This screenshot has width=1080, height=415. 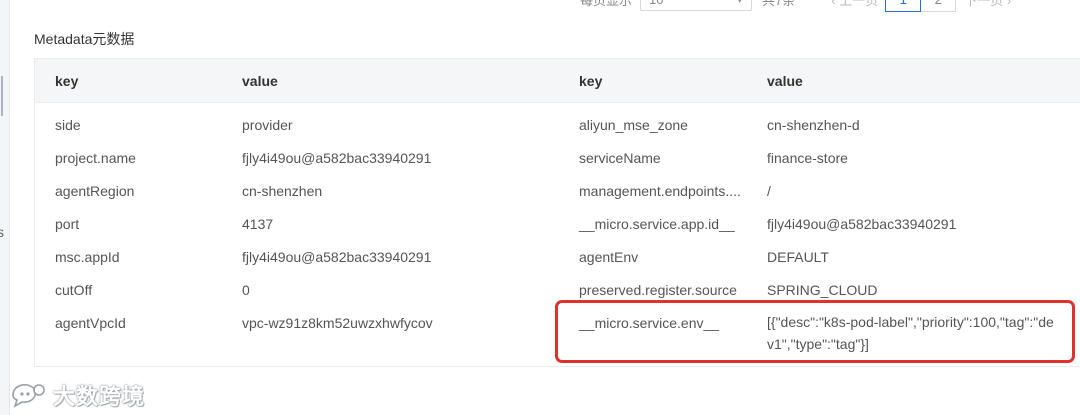 What do you see at coordinates (267, 125) in the screenshot?
I see `table-cell-value: provider` at bounding box center [267, 125].